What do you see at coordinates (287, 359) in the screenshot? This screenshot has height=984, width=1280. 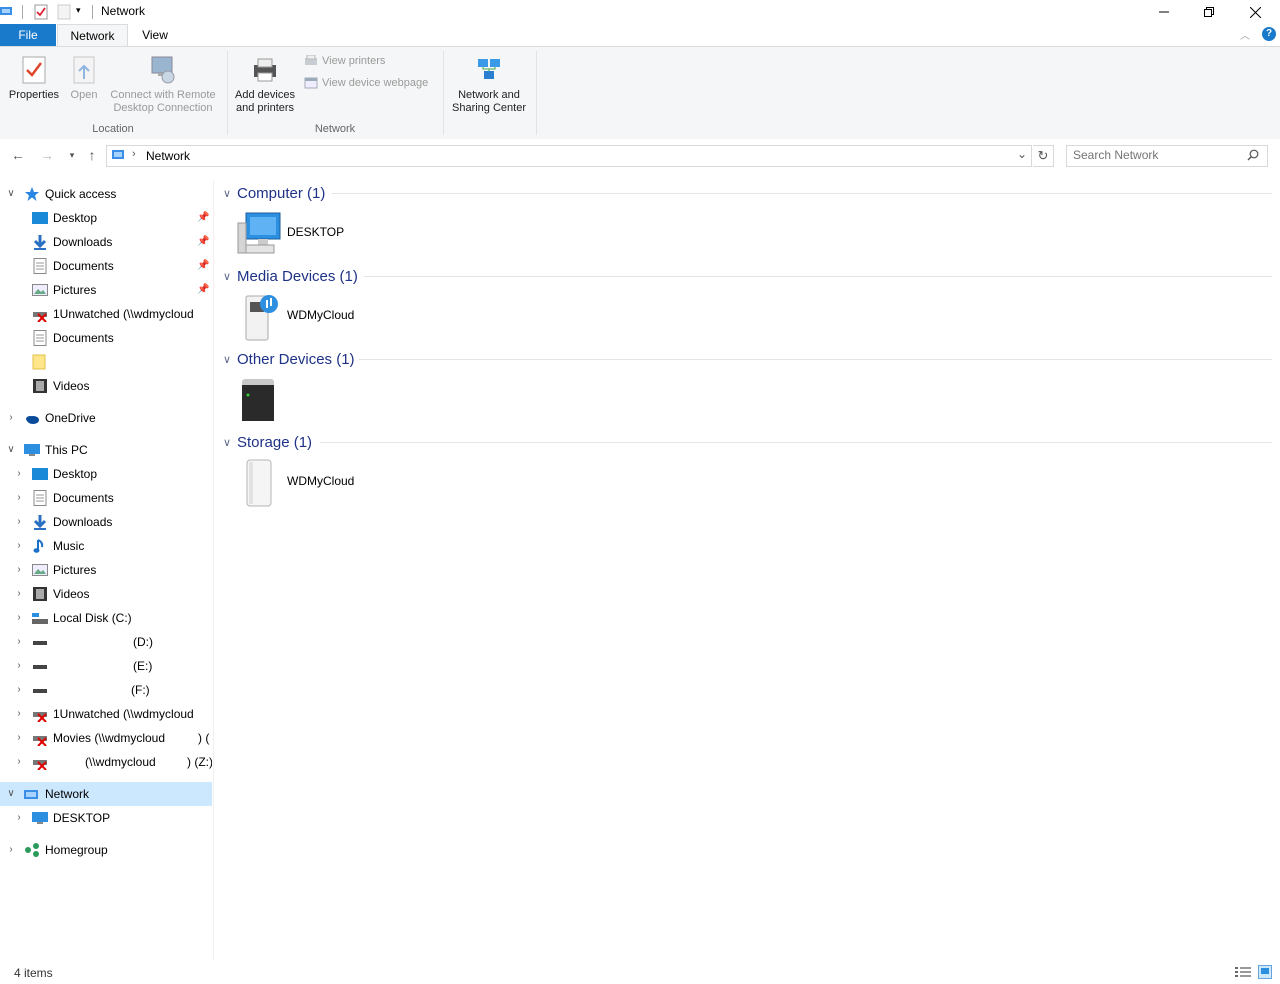 I see `group-header-other-devices: ∨ Other Devices (1)` at bounding box center [287, 359].